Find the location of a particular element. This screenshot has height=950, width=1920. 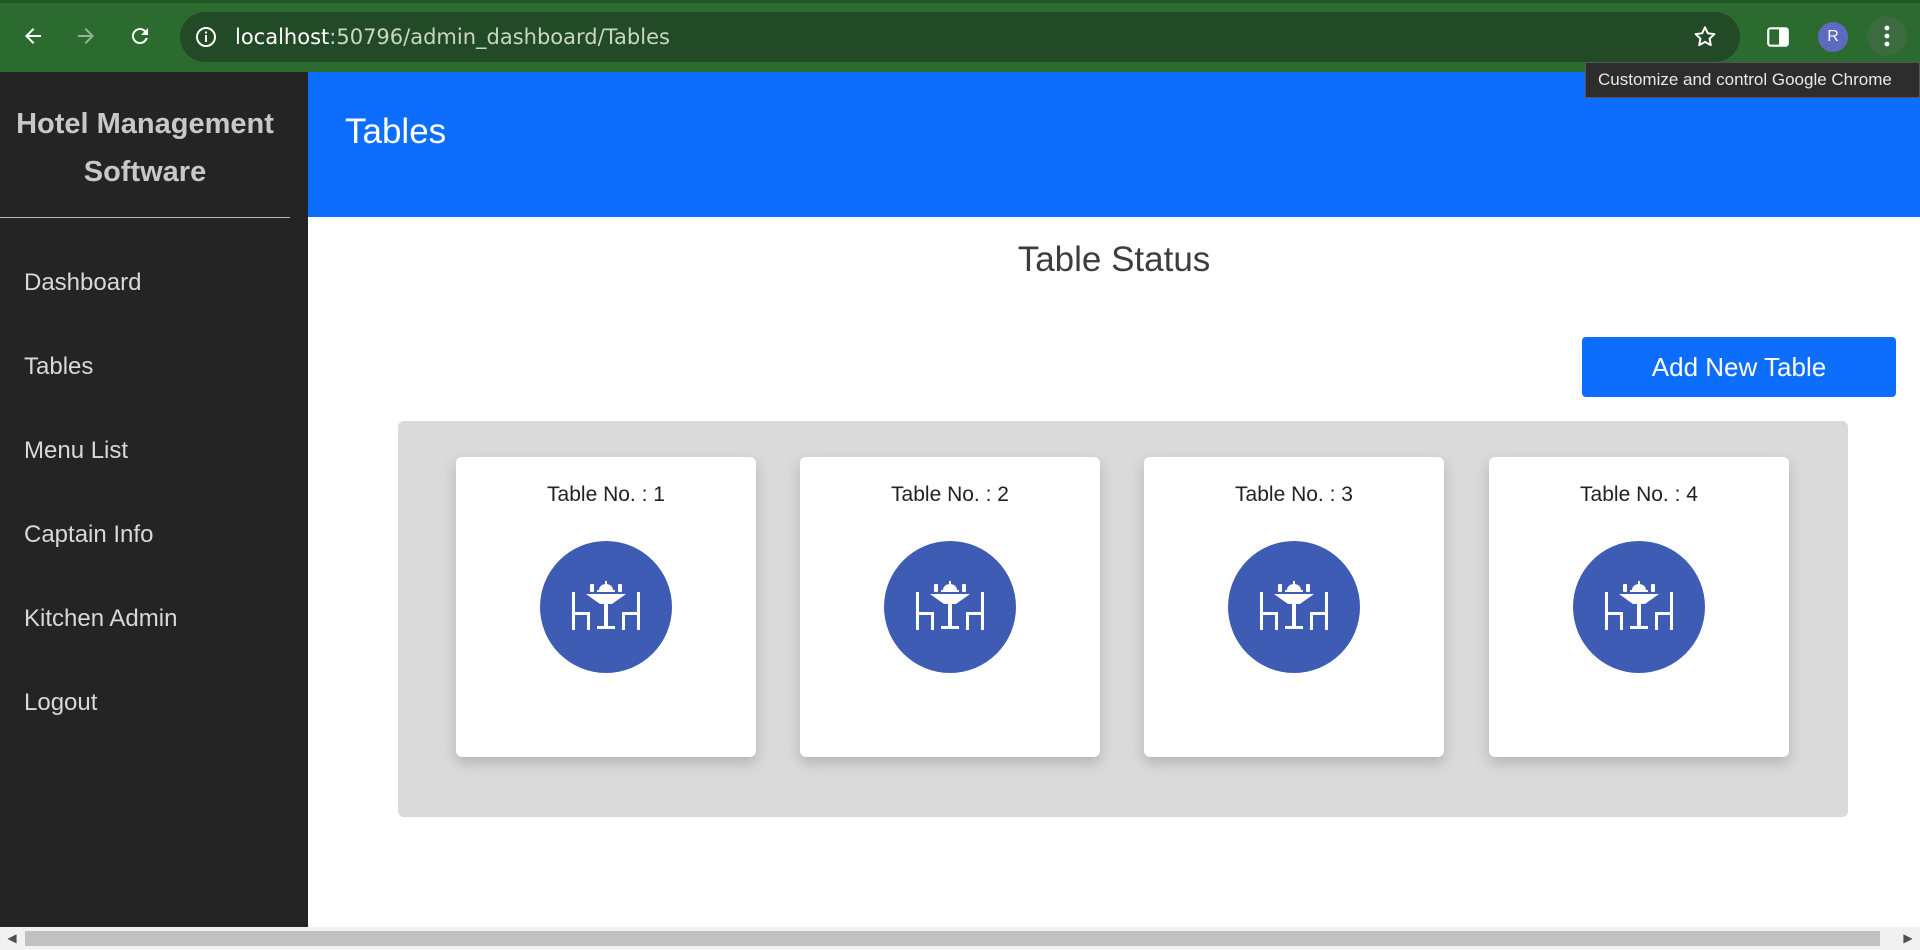

table-card-3: Table No. : 3 is located at coordinates (1294, 607).